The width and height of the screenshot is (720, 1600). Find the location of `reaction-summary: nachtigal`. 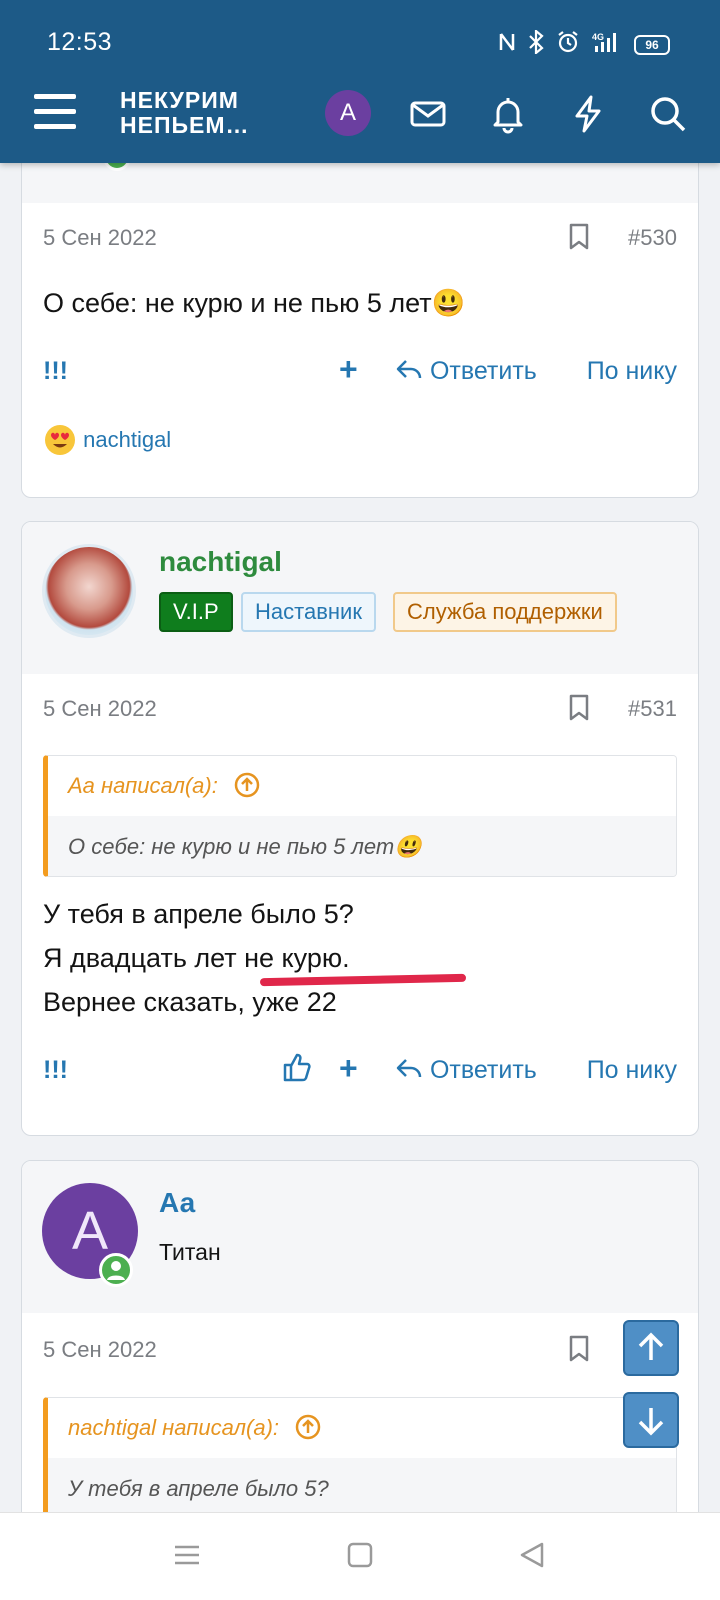

reaction-summary: nachtigal is located at coordinates (107, 440).